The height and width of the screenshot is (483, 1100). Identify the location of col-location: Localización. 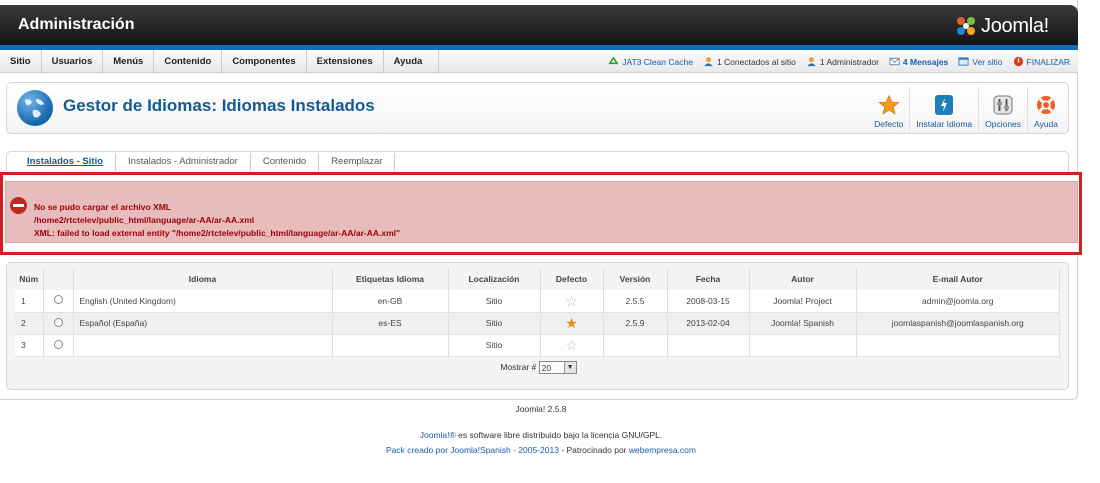
(494, 279).